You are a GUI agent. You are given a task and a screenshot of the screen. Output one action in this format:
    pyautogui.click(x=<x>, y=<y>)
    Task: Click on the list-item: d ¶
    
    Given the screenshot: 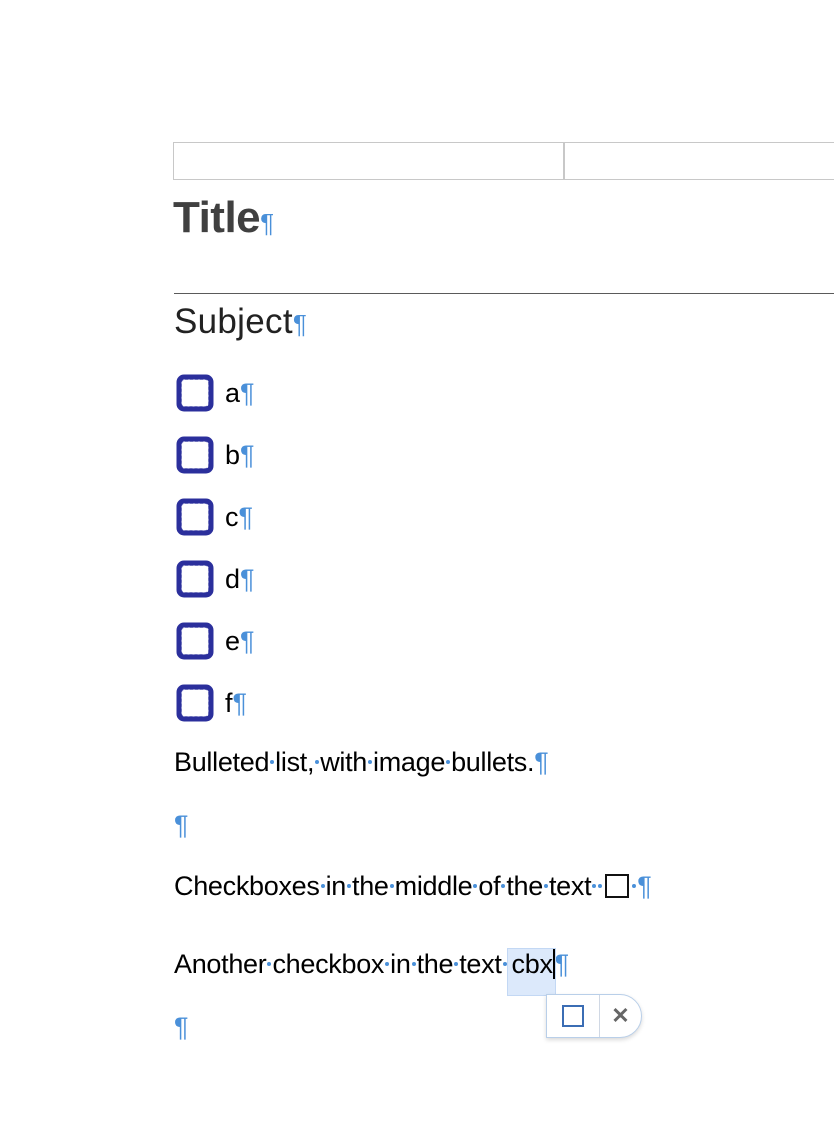 What is the action you would take?
    pyautogui.click(x=215, y=579)
    